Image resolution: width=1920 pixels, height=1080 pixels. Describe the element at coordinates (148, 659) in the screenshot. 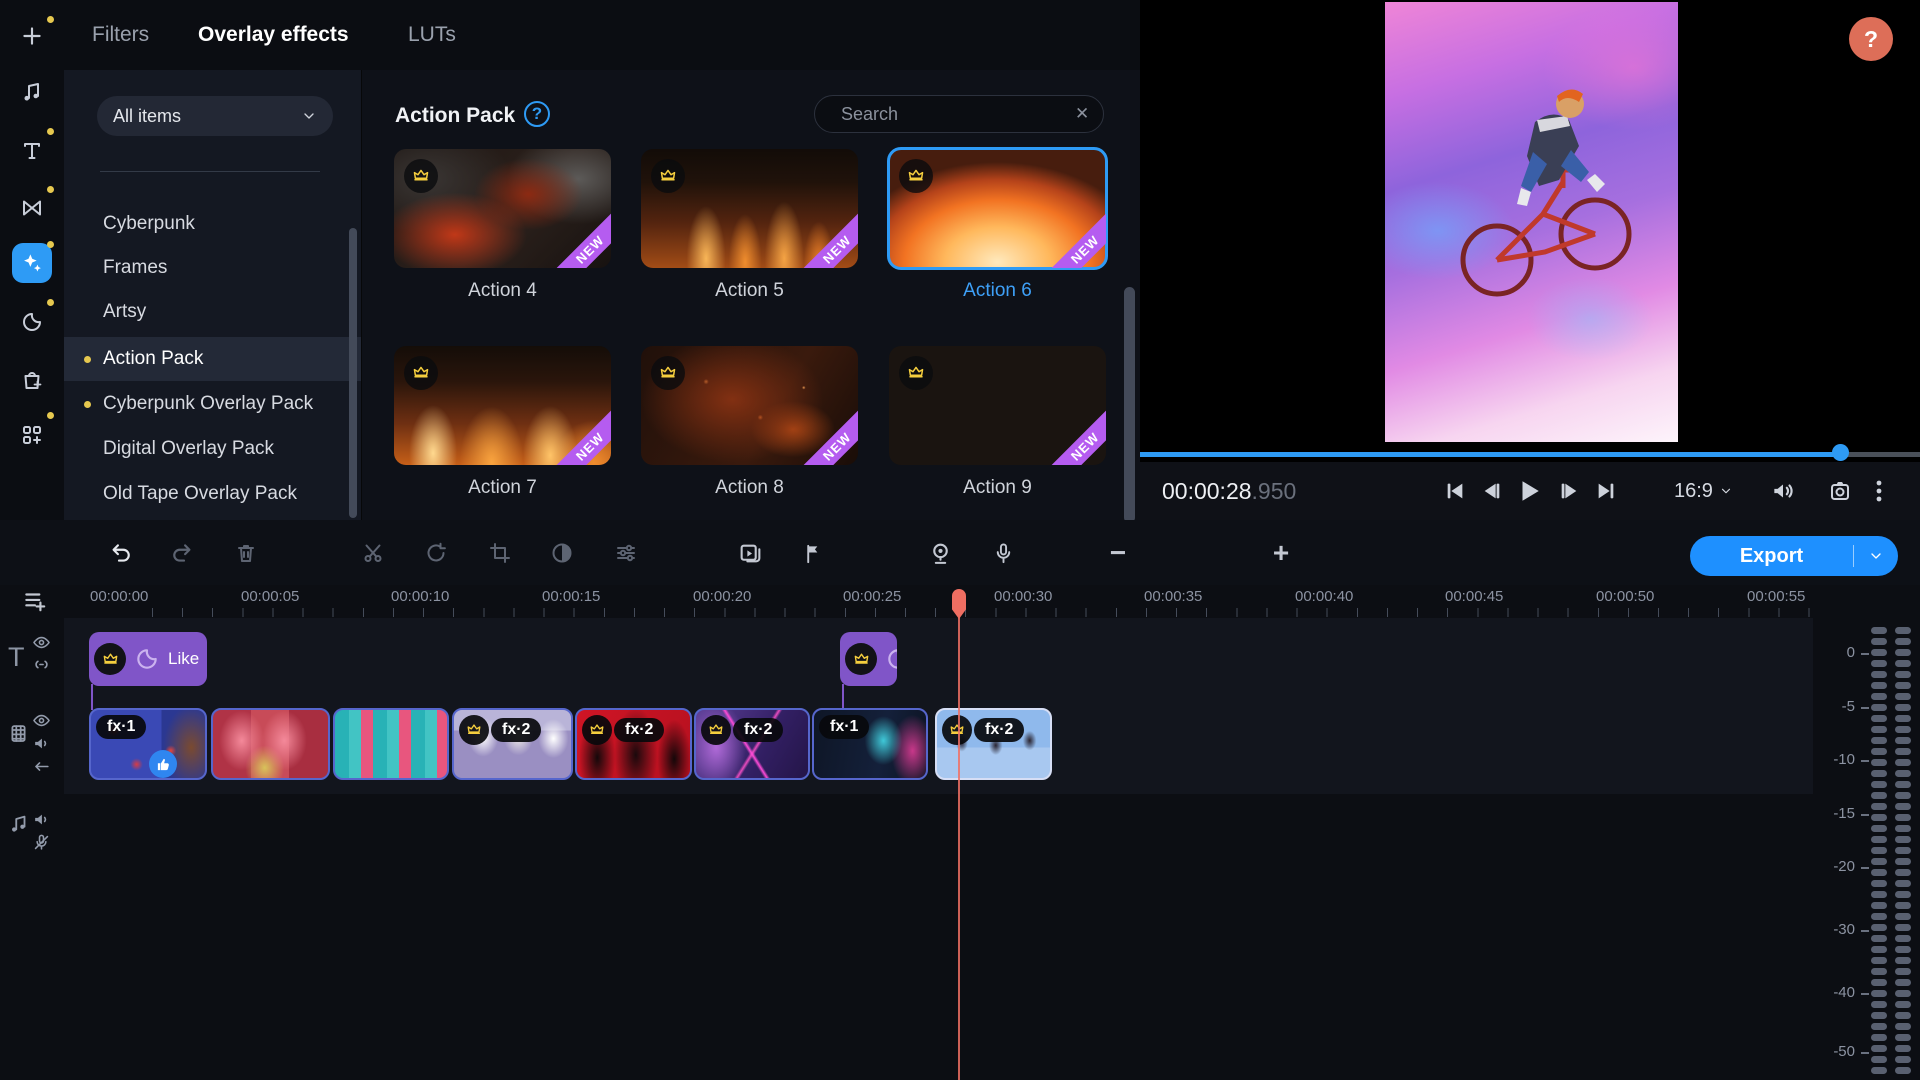

I see `overlay-clip-like-sticker: Like` at that location.